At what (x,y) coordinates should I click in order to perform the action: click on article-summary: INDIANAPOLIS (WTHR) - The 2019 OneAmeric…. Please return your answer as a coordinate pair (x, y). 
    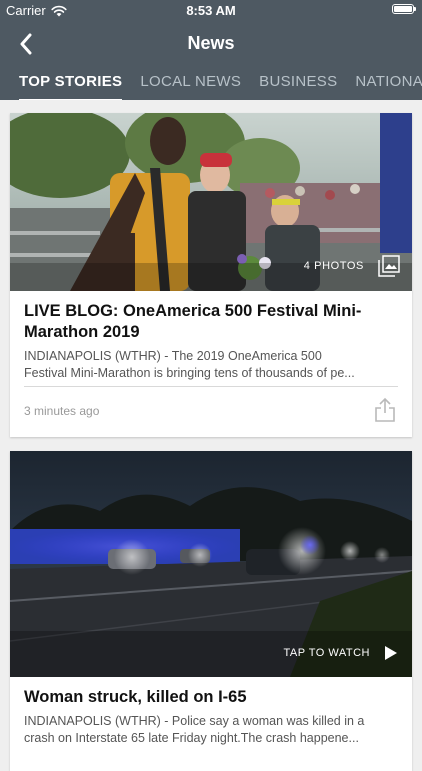
    Looking at the image, I should click on (211, 365).